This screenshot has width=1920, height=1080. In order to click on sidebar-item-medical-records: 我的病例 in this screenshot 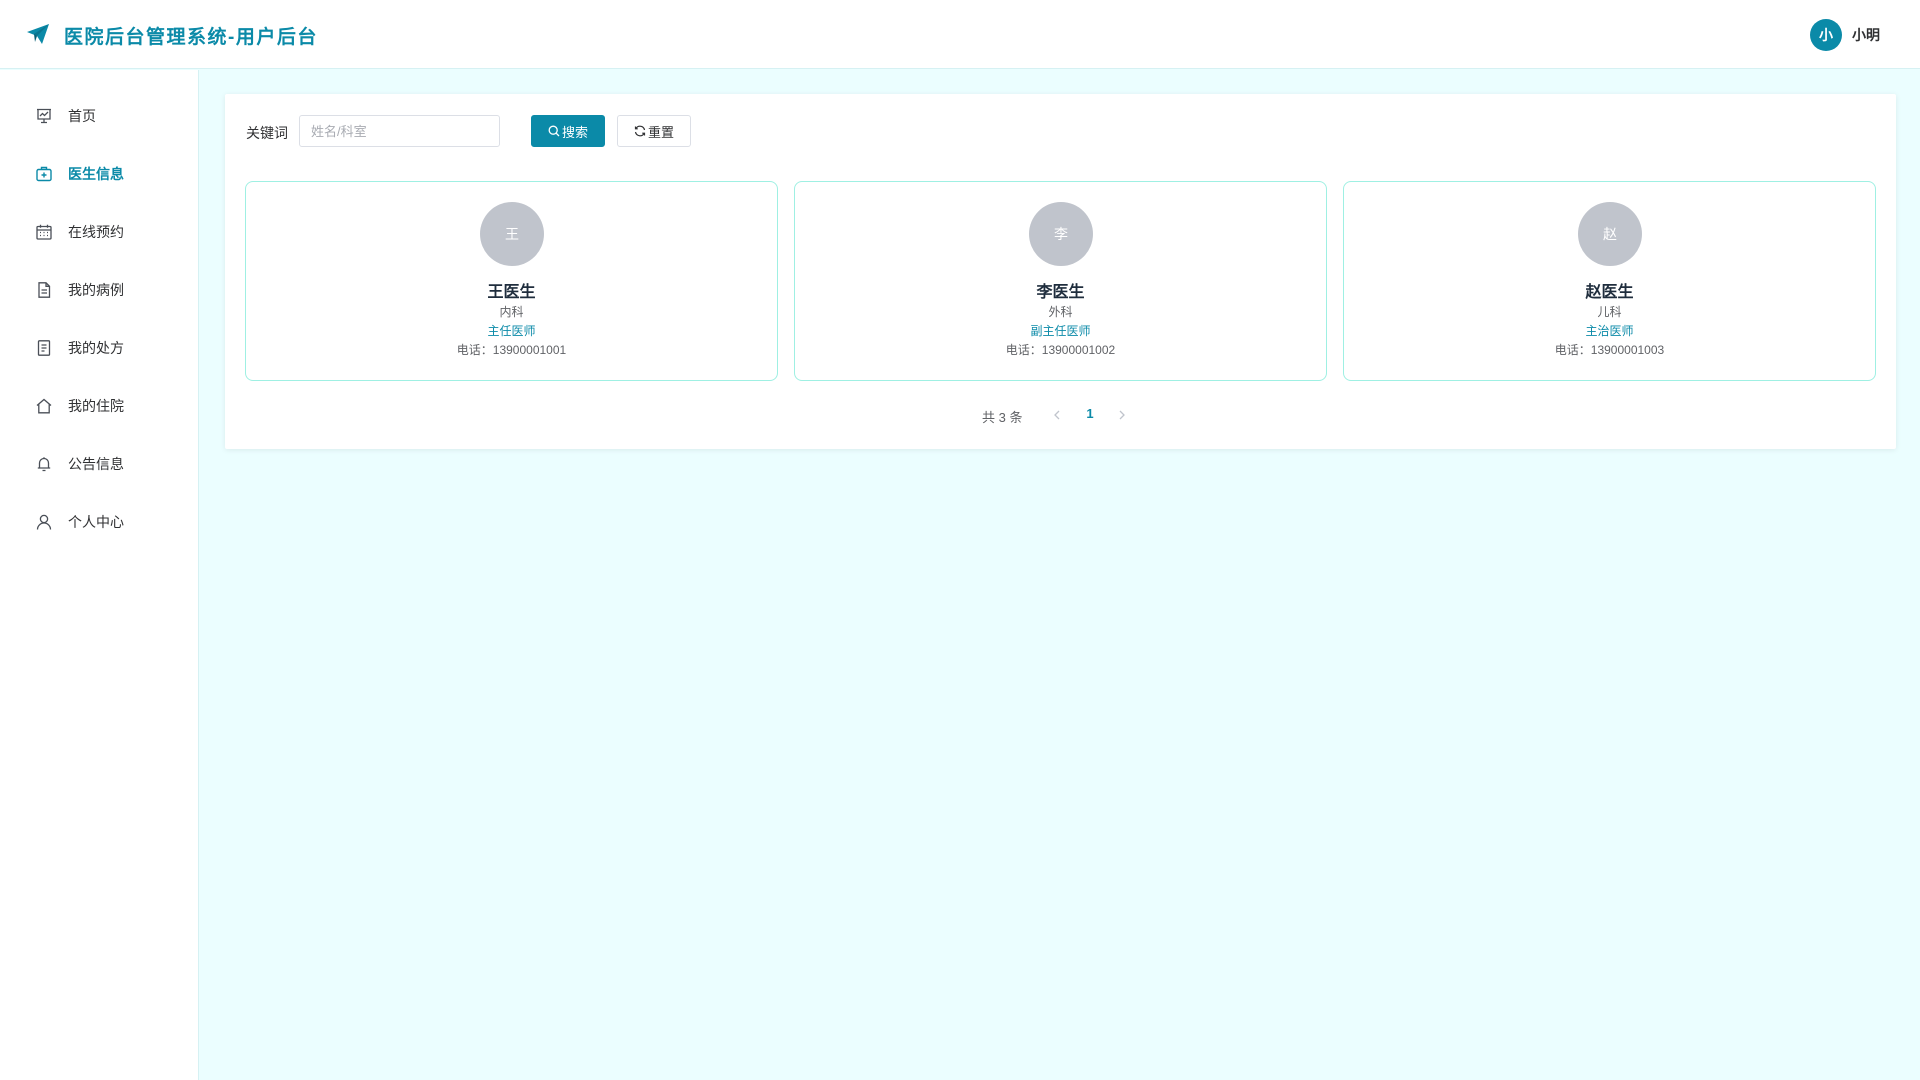, I will do `click(99, 290)`.